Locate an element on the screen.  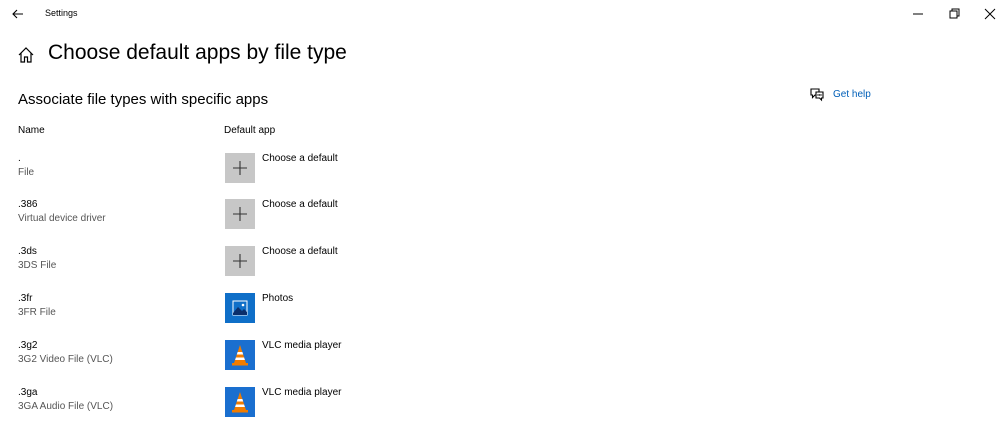
file-type-row: .3fr 3FR File Photos is located at coordinates (350, 315).